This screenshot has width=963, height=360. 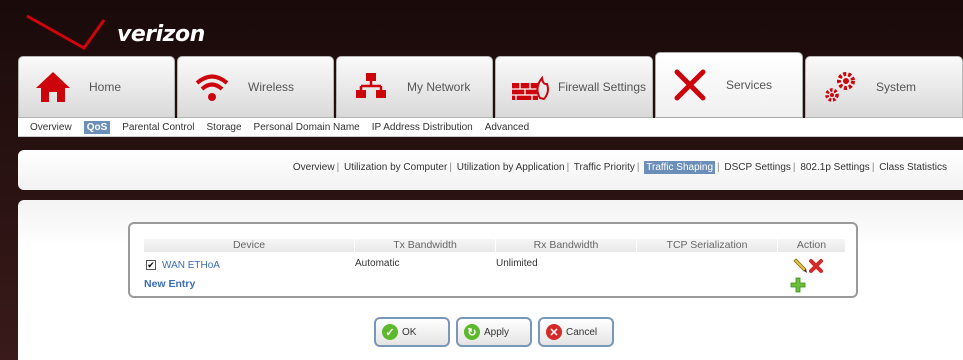 I want to click on tab-my-network-label: My Network, so click(x=439, y=87).